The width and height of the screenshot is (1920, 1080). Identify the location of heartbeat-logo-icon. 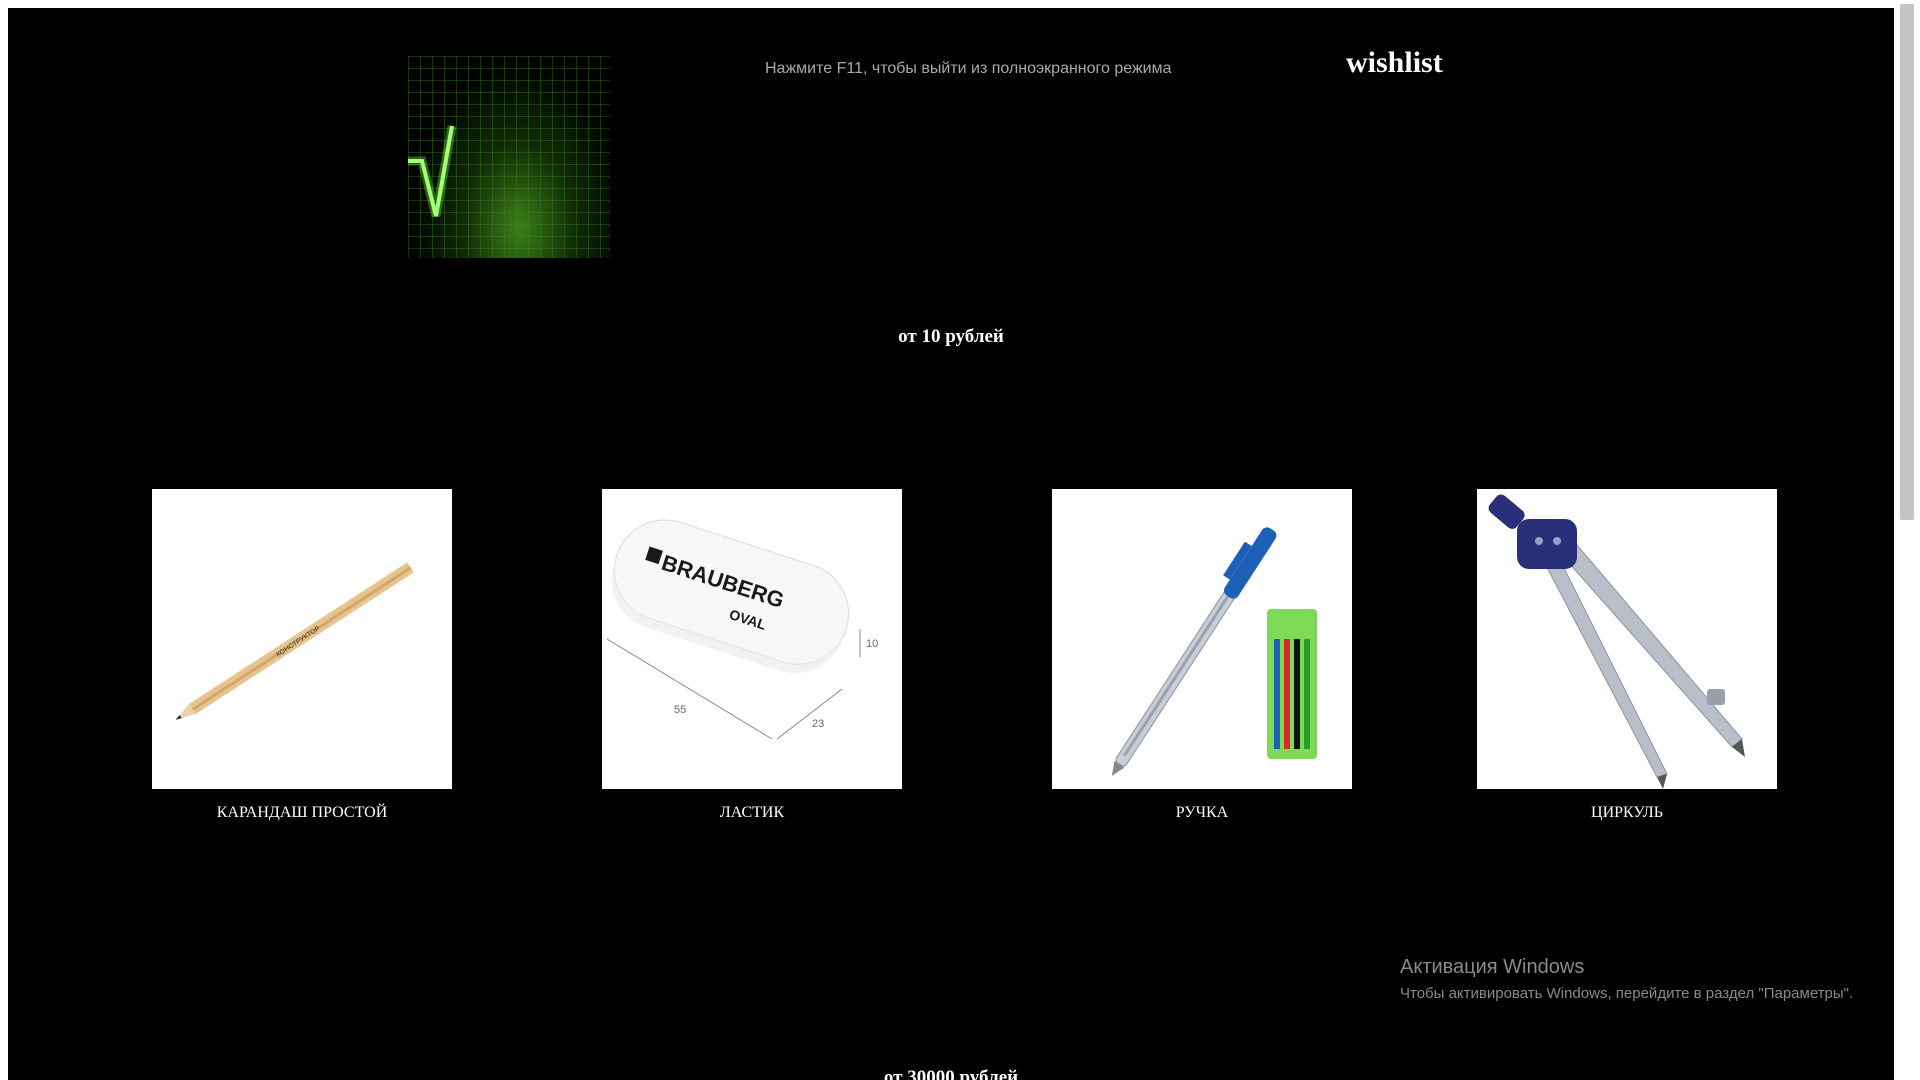
(509, 157).